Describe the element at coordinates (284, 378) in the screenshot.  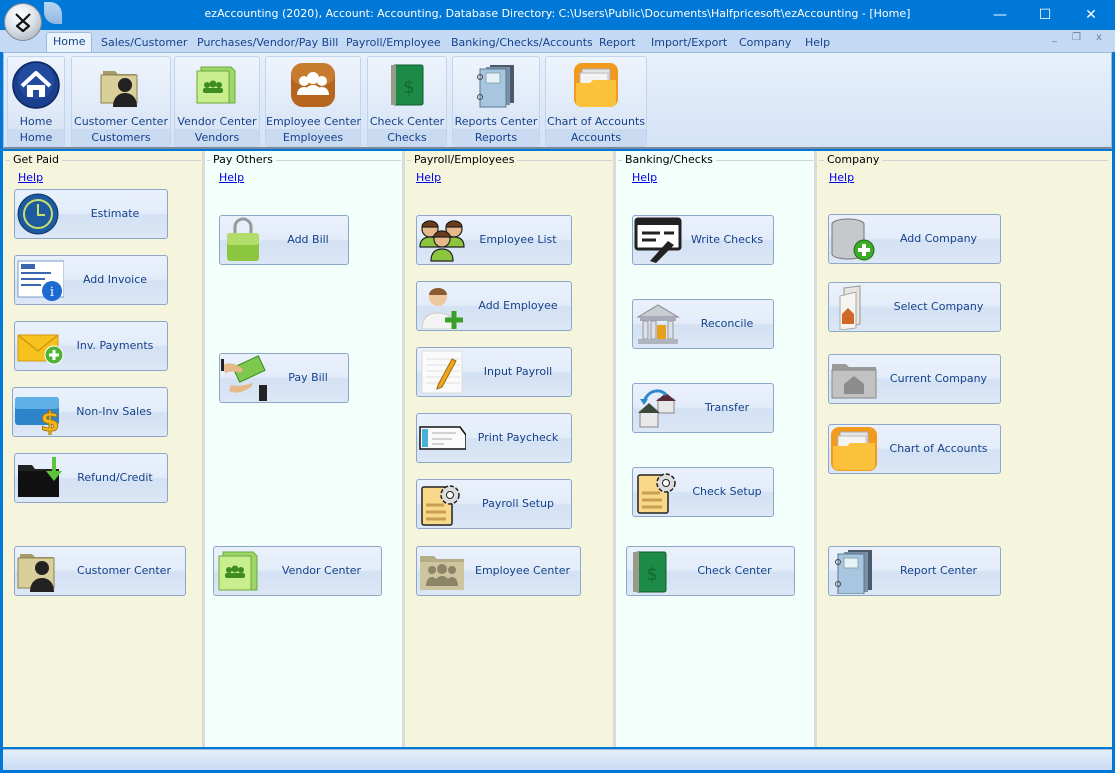
I see `pay-bill-button: Pay Bill` at that location.